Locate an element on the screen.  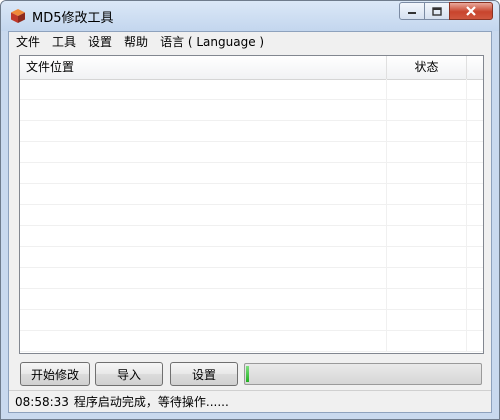
close-icon is located at coordinates (471, 11).